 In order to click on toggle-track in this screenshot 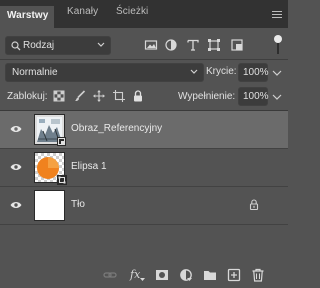, I will do `click(278, 48)`.